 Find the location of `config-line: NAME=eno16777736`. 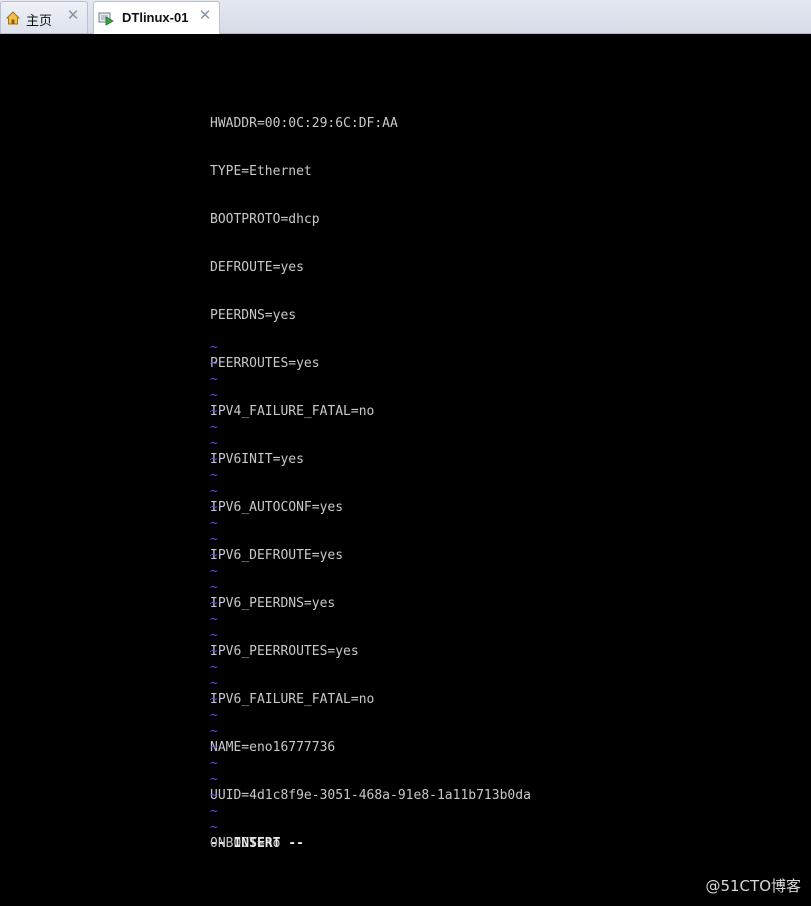

config-line: NAME=eno16777736 is located at coordinates (273, 747).